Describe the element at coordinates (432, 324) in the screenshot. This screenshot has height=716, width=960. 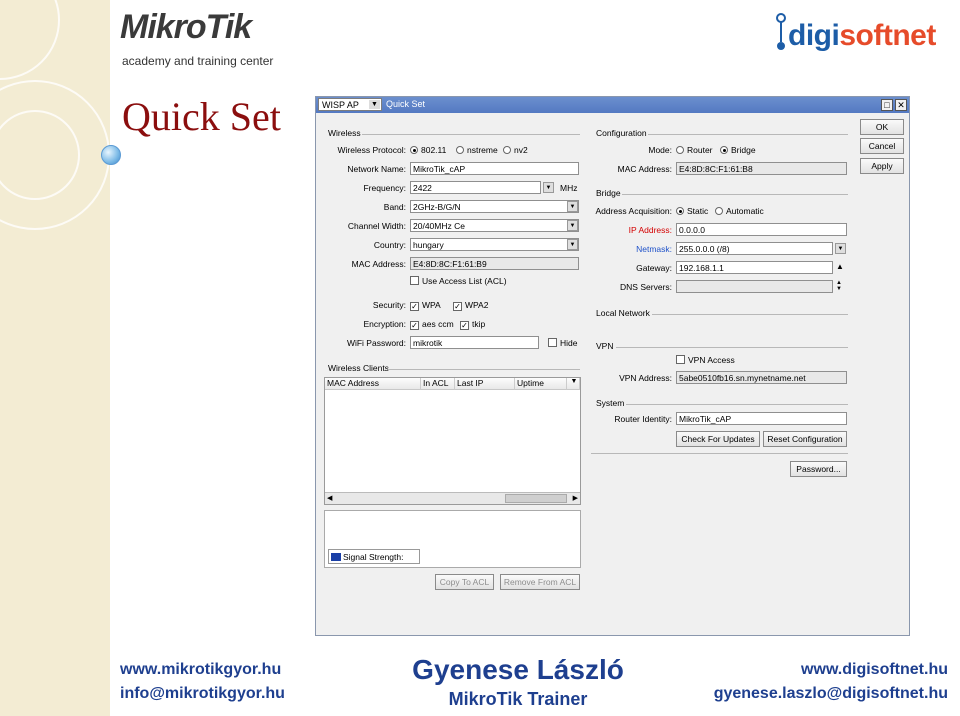
I see `aes-ccm-checkbox: ✓ aes ccm` at that location.